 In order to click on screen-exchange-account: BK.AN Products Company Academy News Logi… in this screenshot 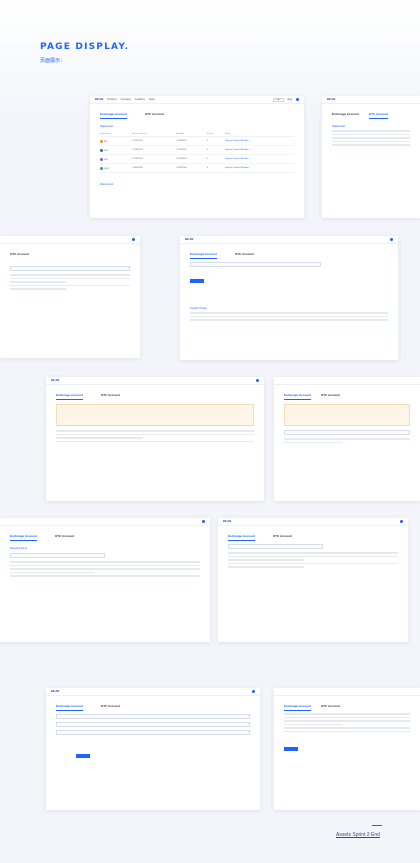, I will do `click(197, 157)`.